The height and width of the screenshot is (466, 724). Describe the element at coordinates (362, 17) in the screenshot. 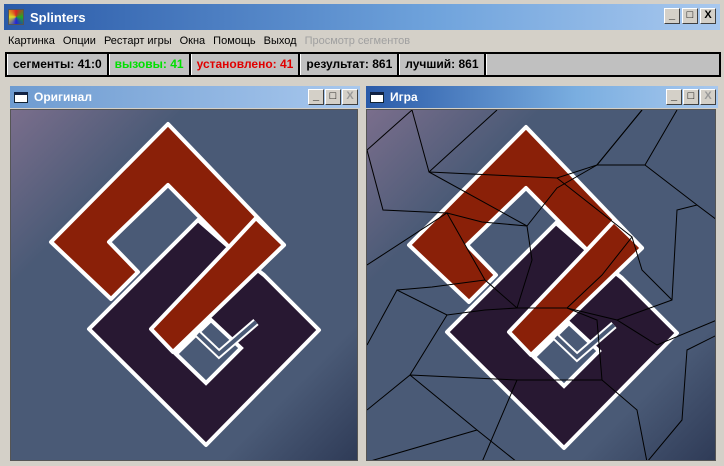

I see `title-bar: Splinters _ □ X` at that location.